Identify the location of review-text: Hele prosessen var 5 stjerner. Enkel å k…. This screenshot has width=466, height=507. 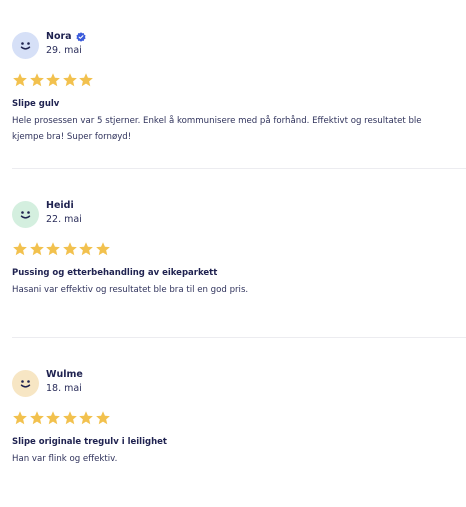
(217, 129).